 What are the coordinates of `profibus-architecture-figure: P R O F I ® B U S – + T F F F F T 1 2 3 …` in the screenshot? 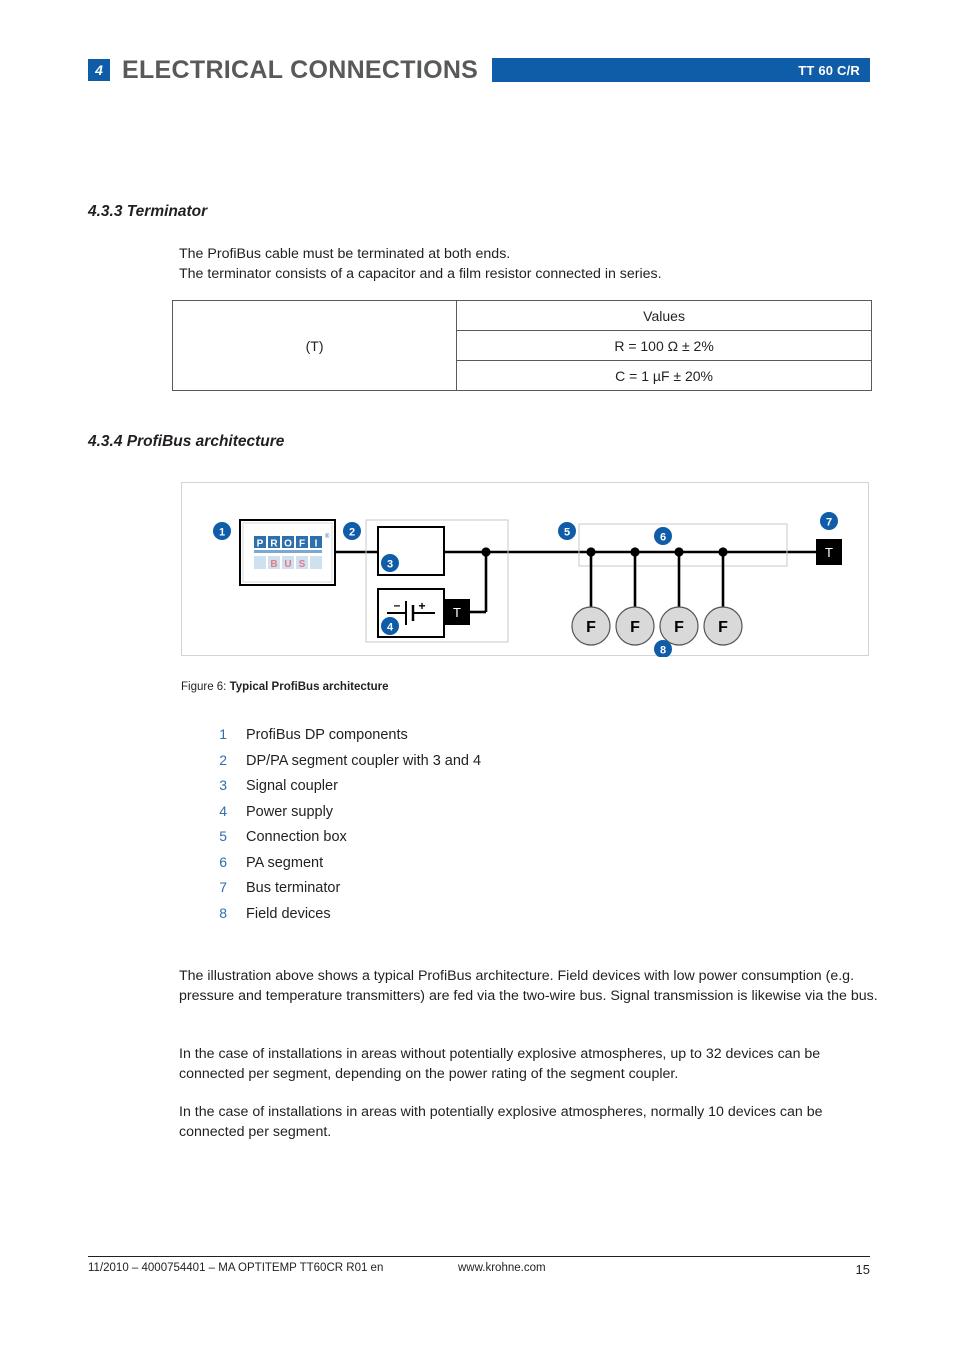 It's located at (525, 569).